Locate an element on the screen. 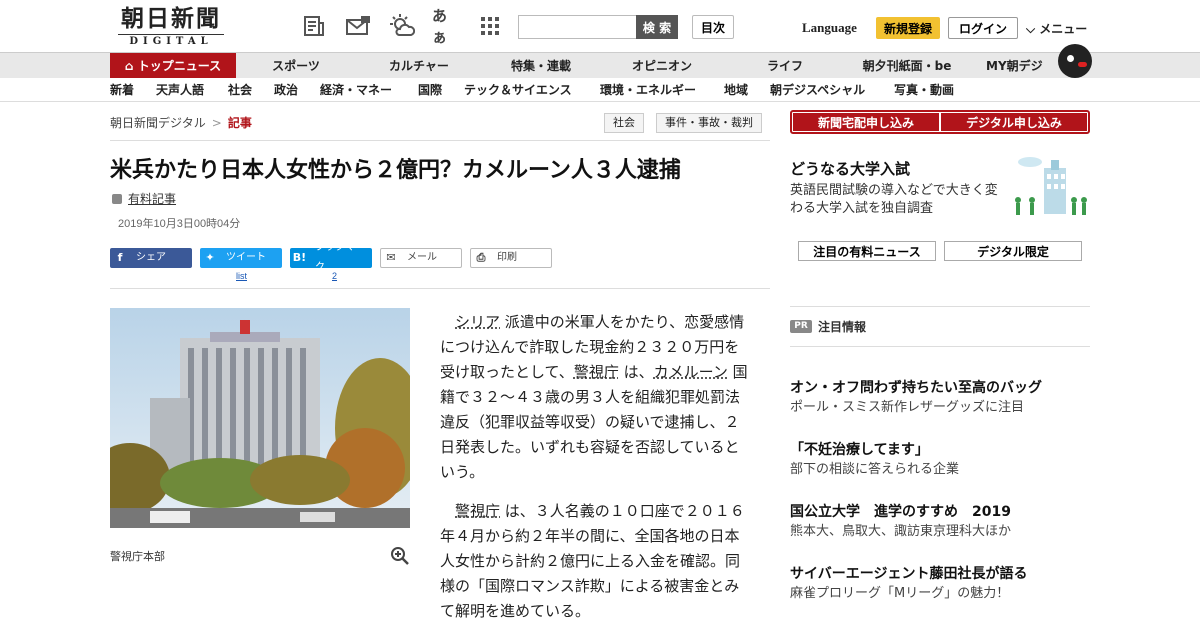 This screenshot has height=630, width=1200. nav2-new: 新着 is located at coordinates (122, 90).